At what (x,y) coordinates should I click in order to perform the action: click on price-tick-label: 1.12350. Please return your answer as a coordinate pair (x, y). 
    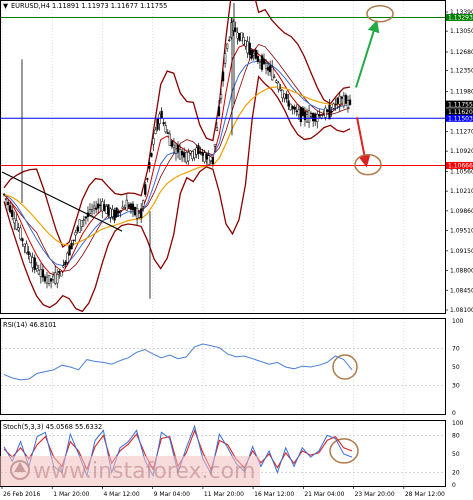
    Looking at the image, I should click on (461, 71).